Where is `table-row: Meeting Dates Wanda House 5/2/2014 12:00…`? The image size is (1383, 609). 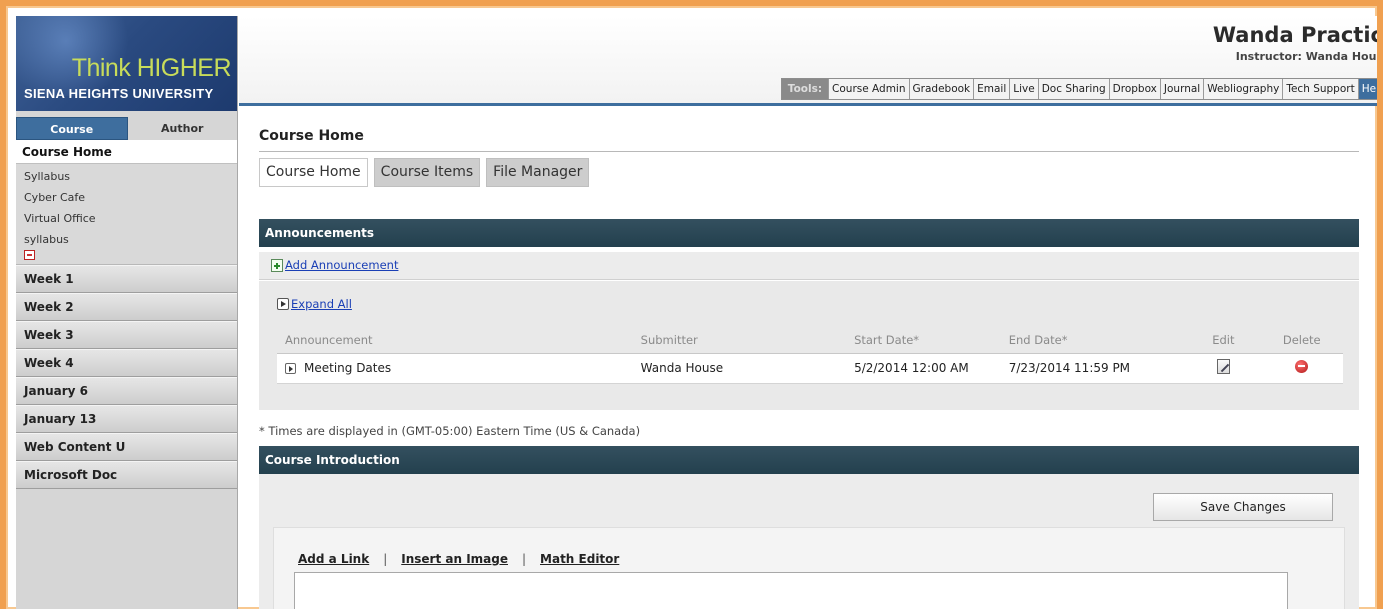
table-row: Meeting Dates Wanda House 5/2/2014 12:00… is located at coordinates (810, 368).